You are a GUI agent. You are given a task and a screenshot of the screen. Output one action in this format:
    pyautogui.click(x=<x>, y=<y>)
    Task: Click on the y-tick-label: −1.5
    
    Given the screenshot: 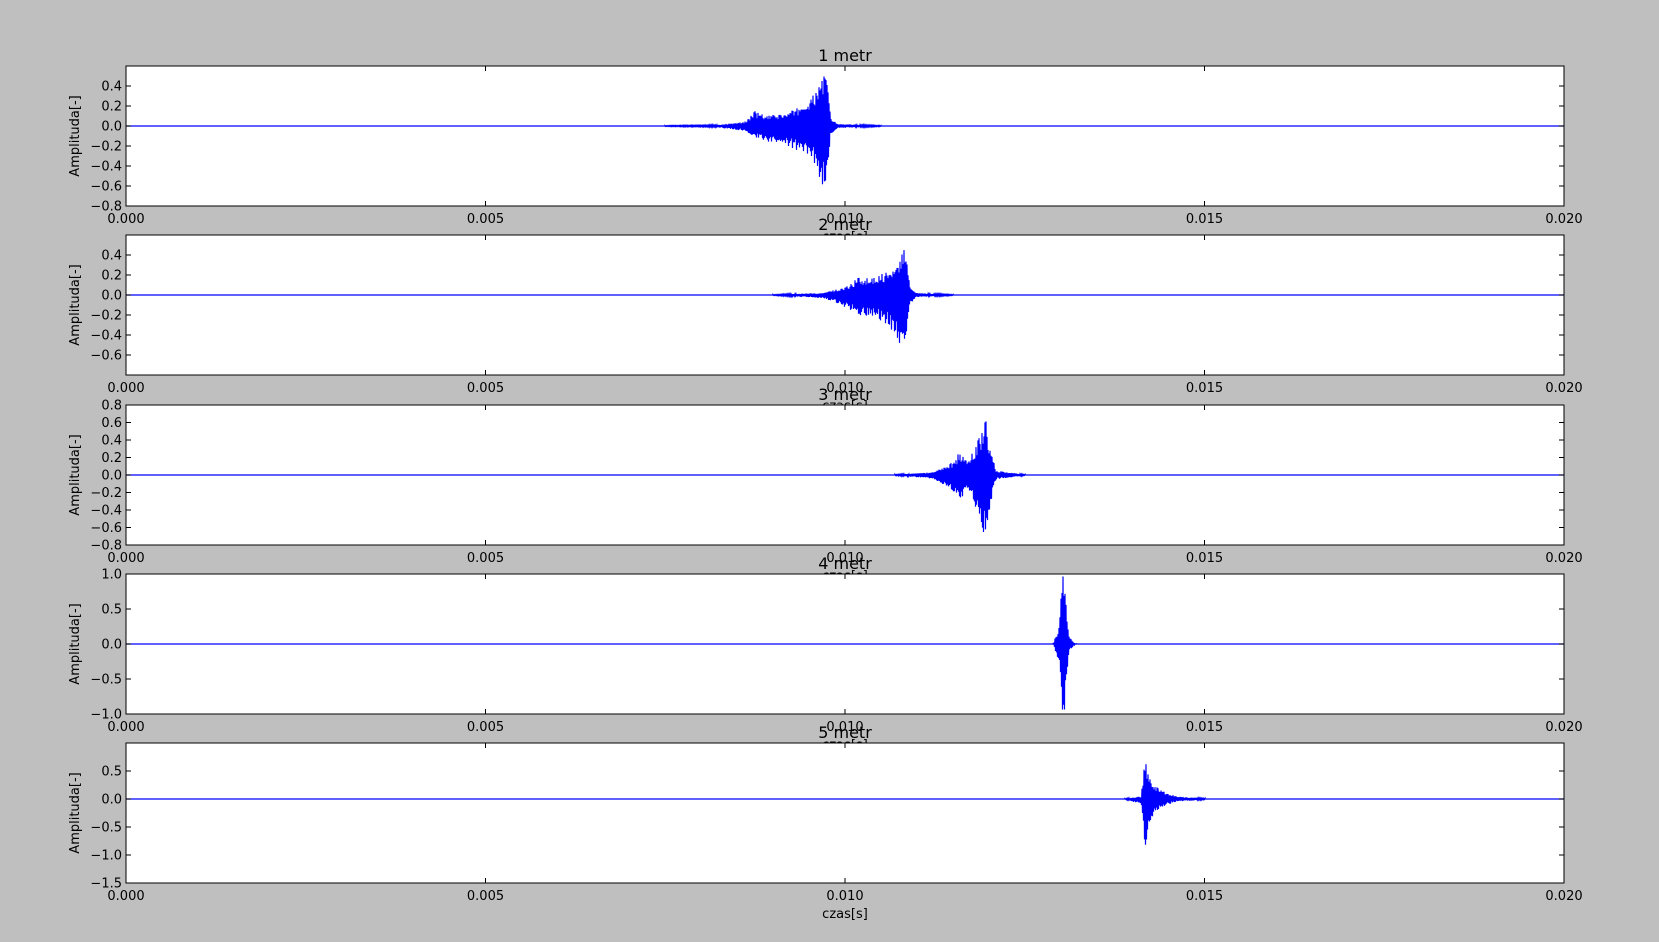 What is the action you would take?
    pyautogui.click(x=106, y=884)
    